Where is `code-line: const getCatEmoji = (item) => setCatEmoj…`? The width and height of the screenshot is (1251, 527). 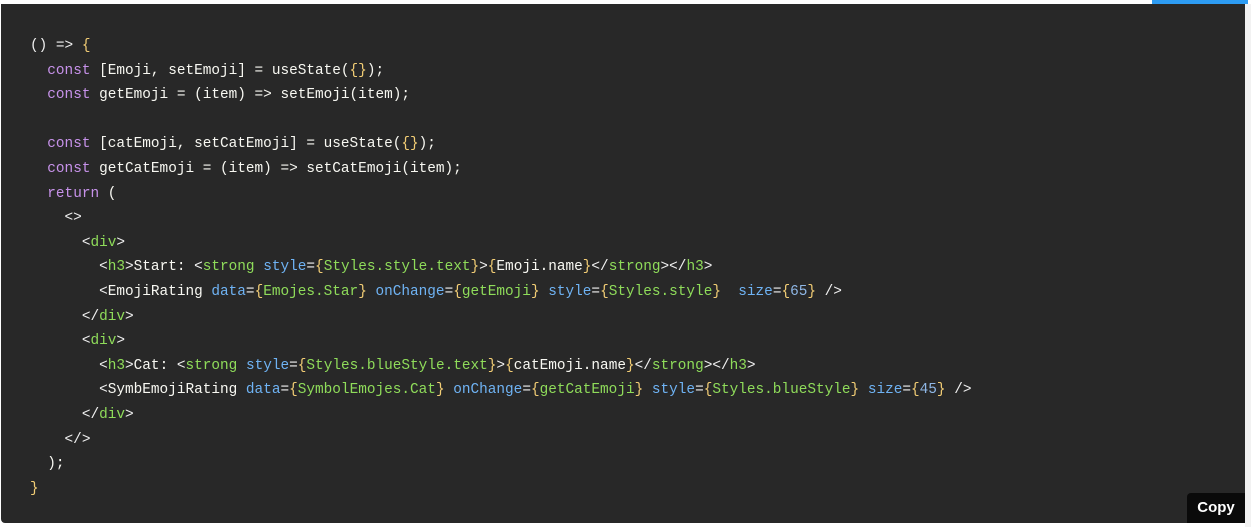
code-line: const getCatEmoji = (item) => setCatEmoj… is located at coordinates (500, 169).